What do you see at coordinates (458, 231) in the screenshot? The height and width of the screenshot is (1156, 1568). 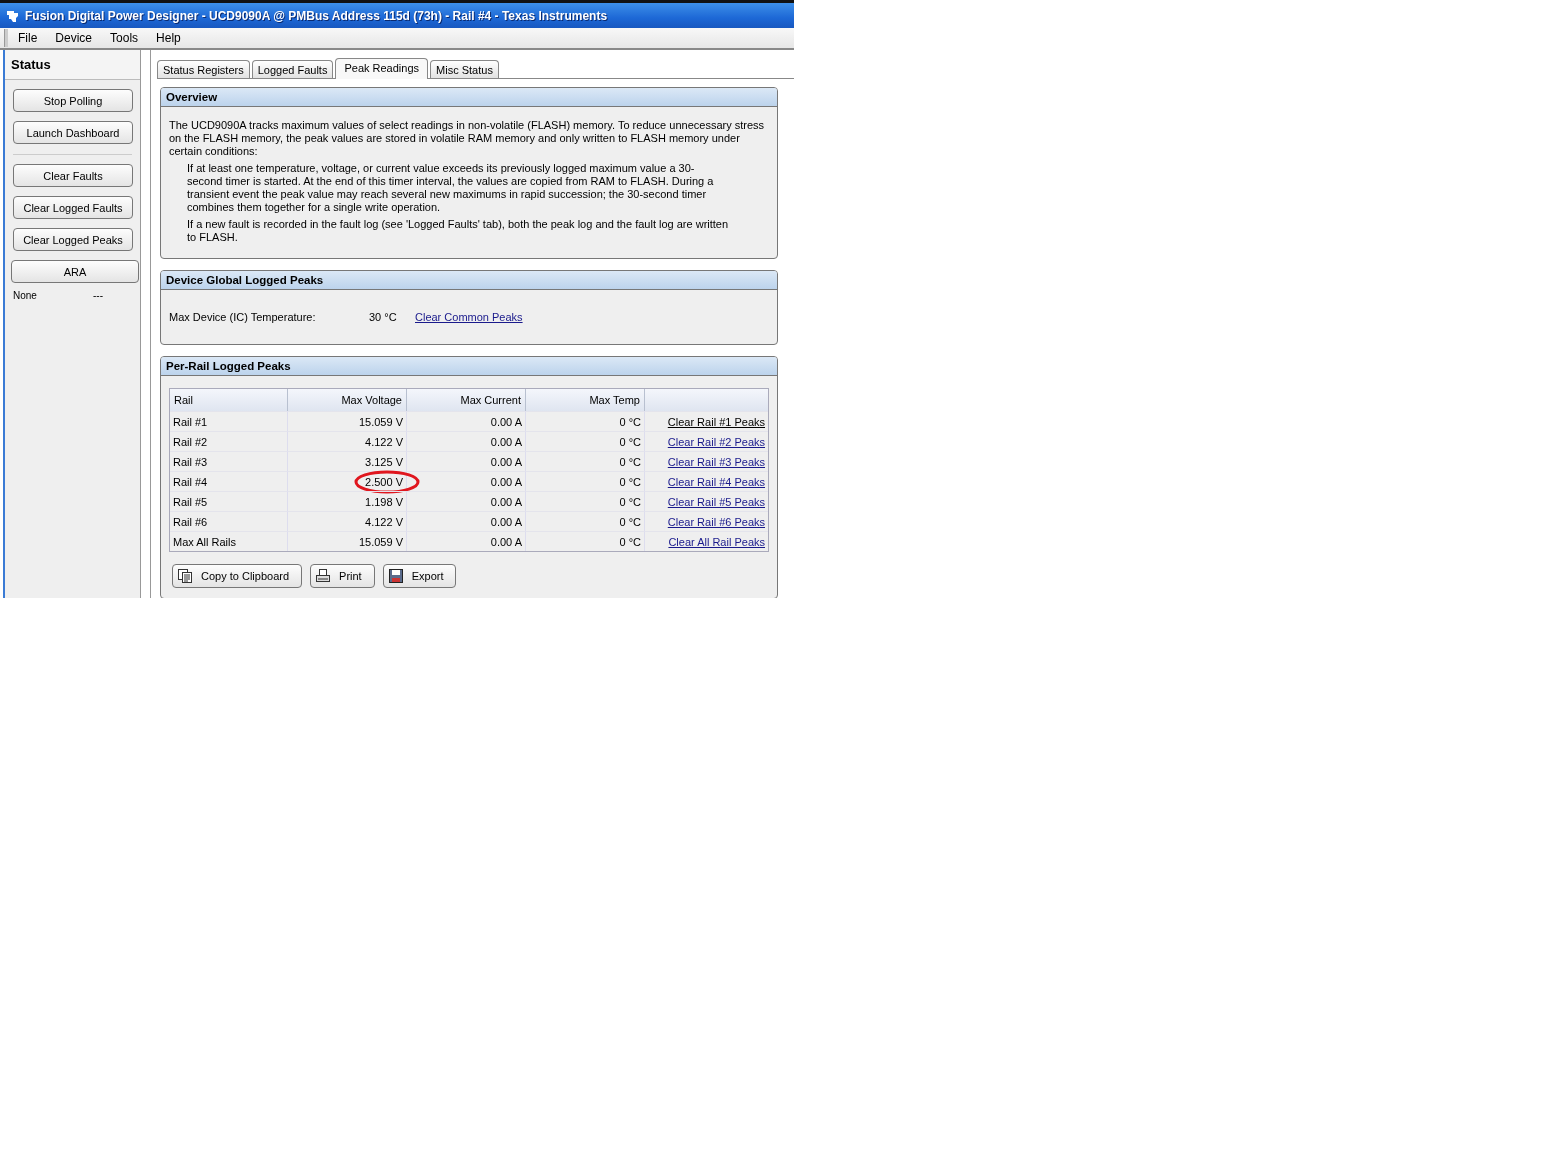 I see `description-text: If a new fault is recorded in the fault log (see 'Logged Faults' tab), both the peak log and the fault log are written to FLASH.` at bounding box center [458, 231].